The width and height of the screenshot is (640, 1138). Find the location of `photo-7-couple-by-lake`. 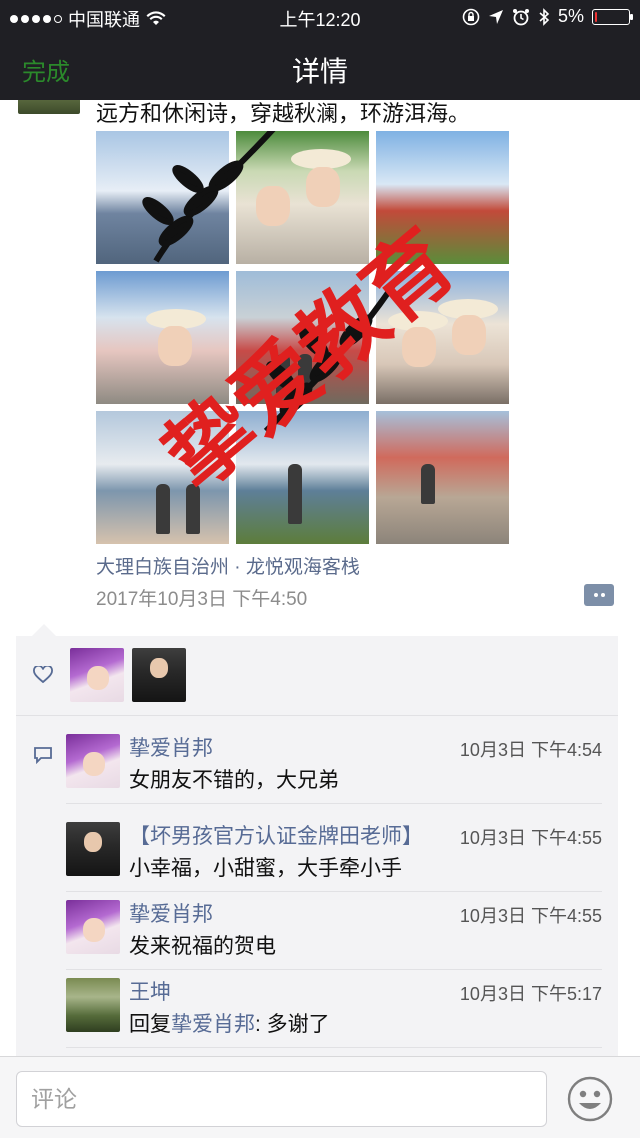

photo-7-couple-by-lake is located at coordinates (162, 477).